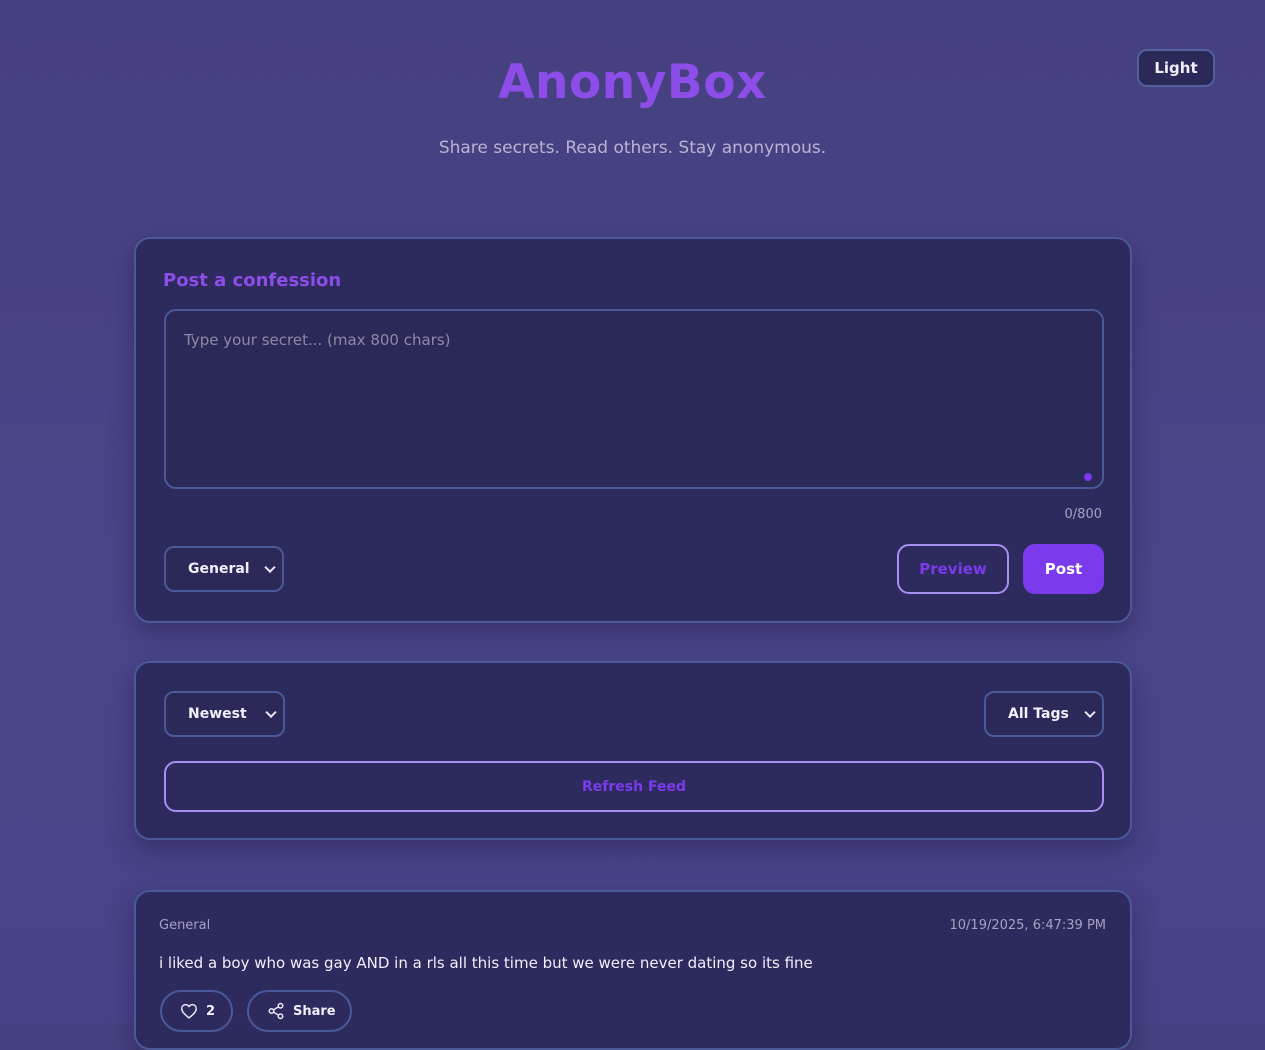  What do you see at coordinates (1028, 925) in the screenshot?
I see `confession-timestamp: 10/19/2025, 6:47:39 PM` at bounding box center [1028, 925].